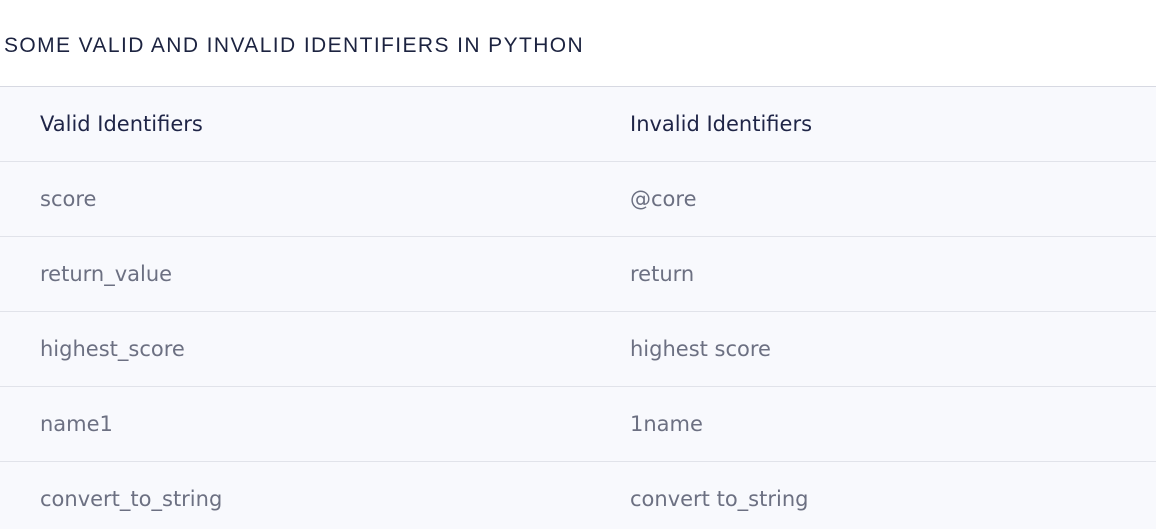 Image resolution: width=1156 pixels, height=529 pixels. I want to click on table-row: return_value return, so click(578, 274).